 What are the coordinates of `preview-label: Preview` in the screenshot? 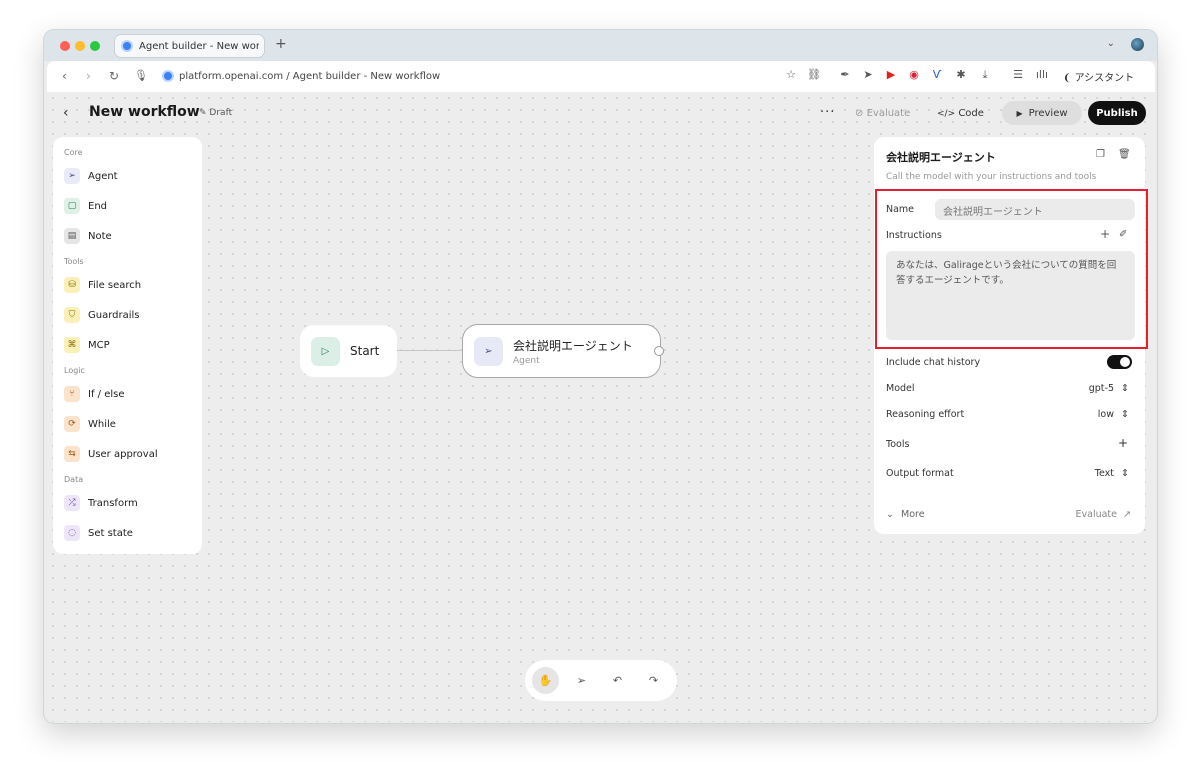 It's located at (1048, 113).